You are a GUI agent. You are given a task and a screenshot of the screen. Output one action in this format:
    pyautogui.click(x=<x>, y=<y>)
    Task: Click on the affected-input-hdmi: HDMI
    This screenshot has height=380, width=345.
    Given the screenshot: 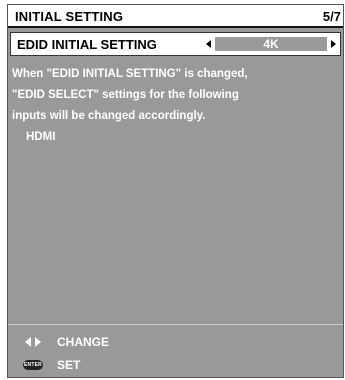 What is the action you would take?
    pyautogui.click(x=41, y=137)
    